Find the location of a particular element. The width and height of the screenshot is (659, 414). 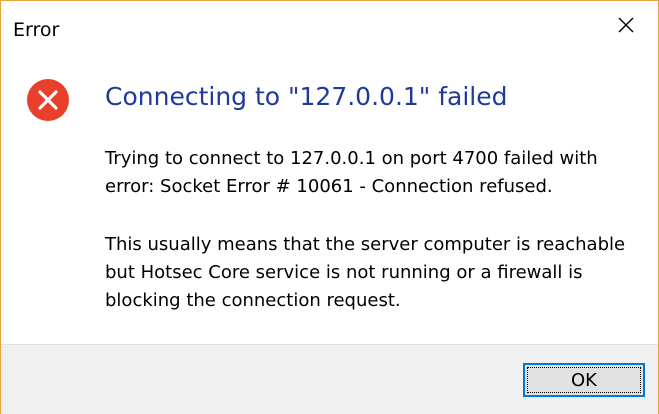

close-icon is located at coordinates (626, 27).